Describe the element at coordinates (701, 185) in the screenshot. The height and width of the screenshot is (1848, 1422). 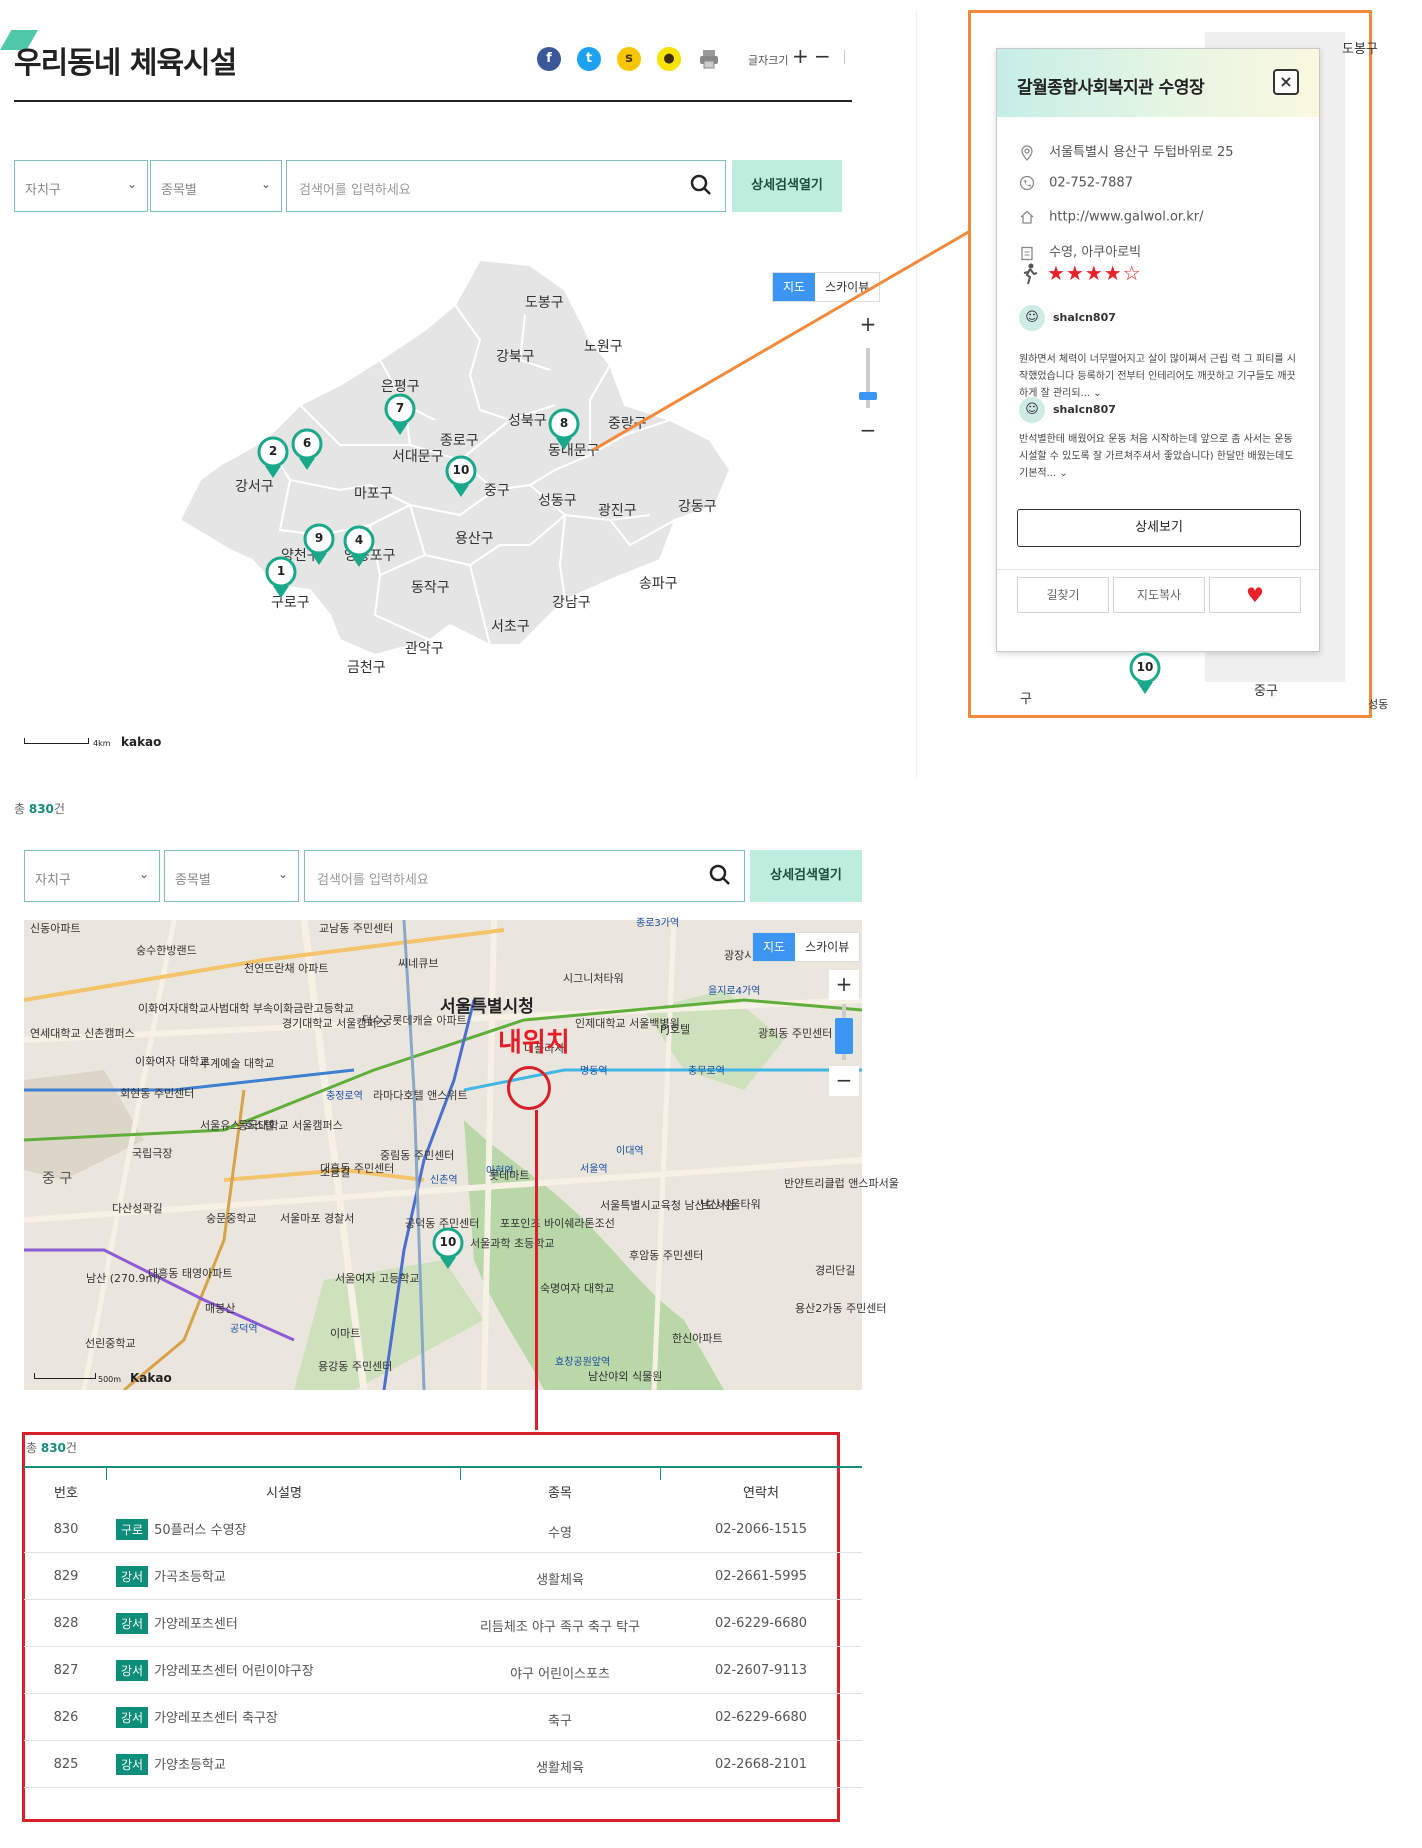
I see `search-icon` at that location.